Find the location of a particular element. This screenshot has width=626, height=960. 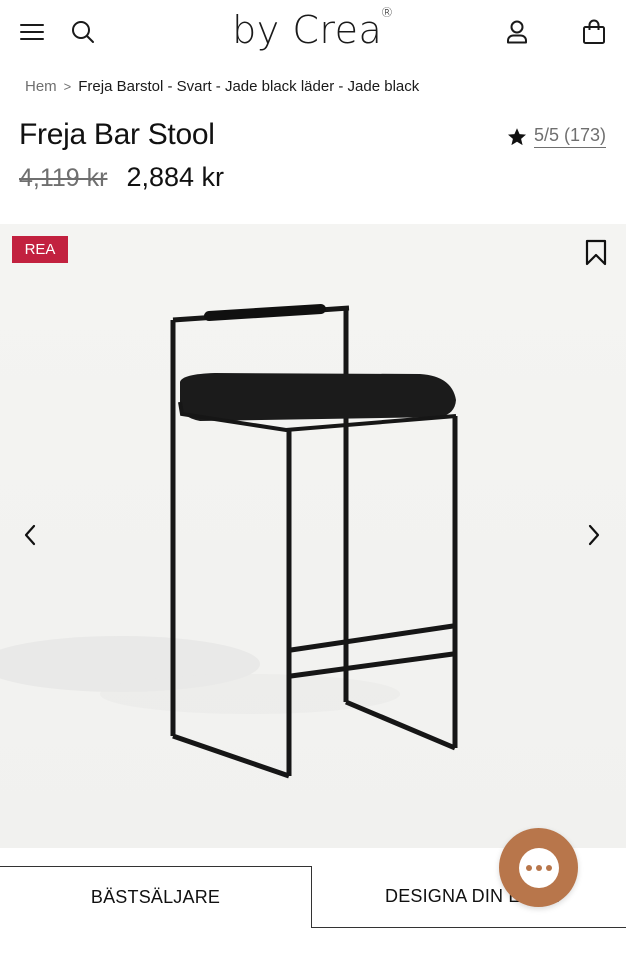

rating-link: 5/5 (173) is located at coordinates (569, 136).